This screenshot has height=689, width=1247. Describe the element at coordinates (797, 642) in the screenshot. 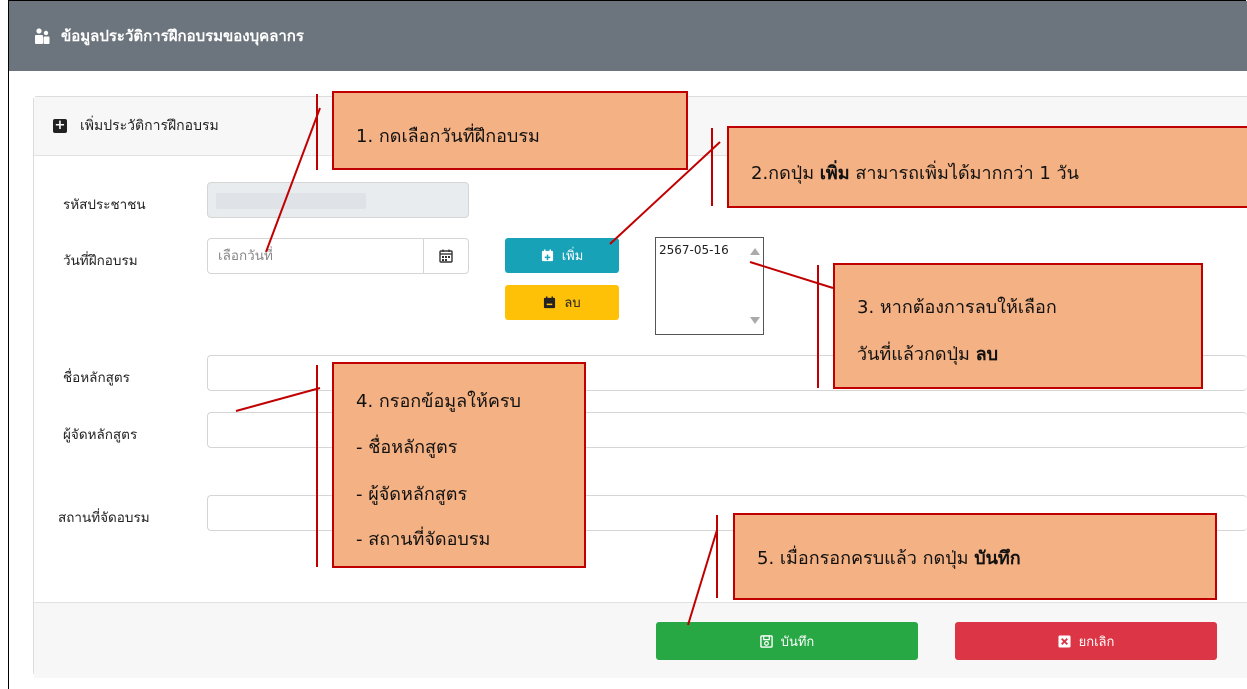

I see `save-label: บันทึก` at that location.